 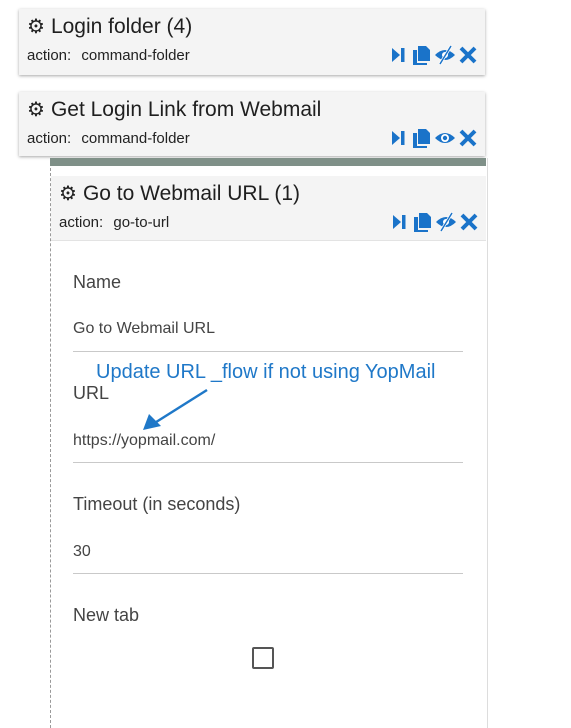 I want to click on card-title: ⚙ Get Login Link from Webmail, so click(x=174, y=109).